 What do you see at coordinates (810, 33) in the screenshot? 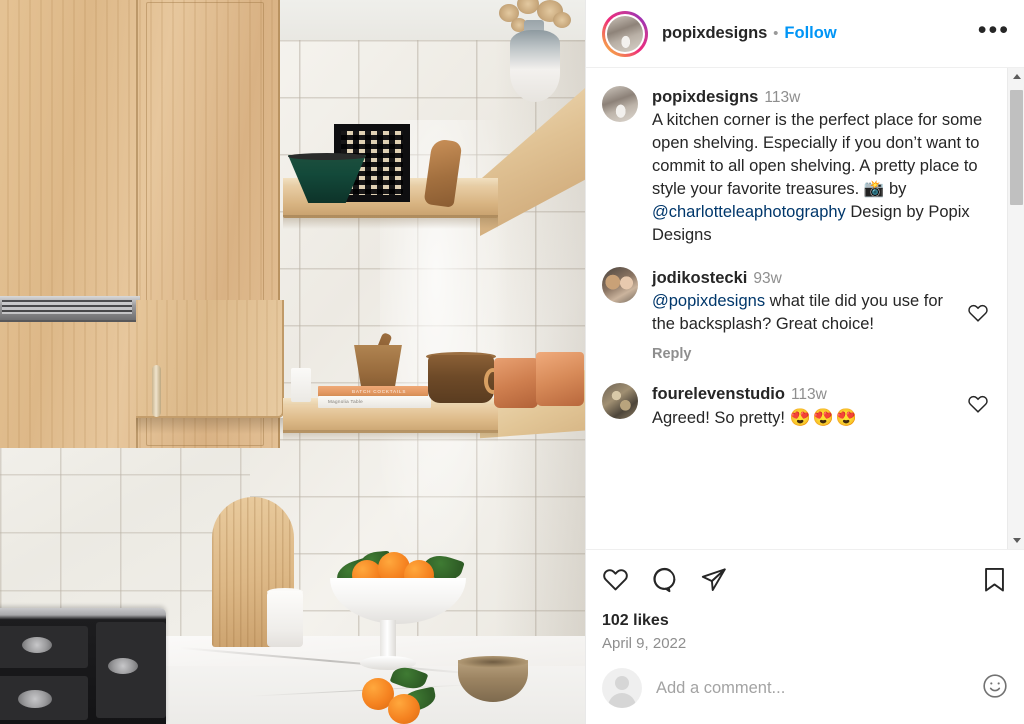
I see `follow-button: Follow` at bounding box center [810, 33].